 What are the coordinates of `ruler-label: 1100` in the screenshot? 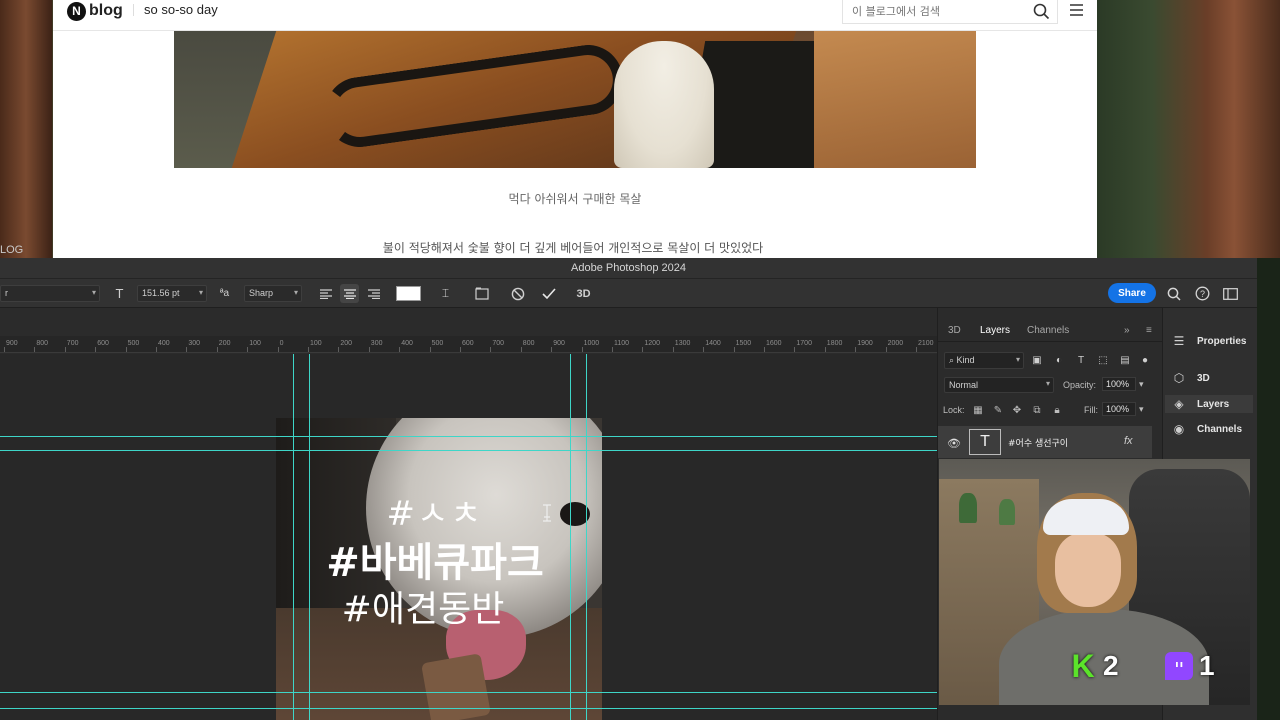 It's located at (622, 343).